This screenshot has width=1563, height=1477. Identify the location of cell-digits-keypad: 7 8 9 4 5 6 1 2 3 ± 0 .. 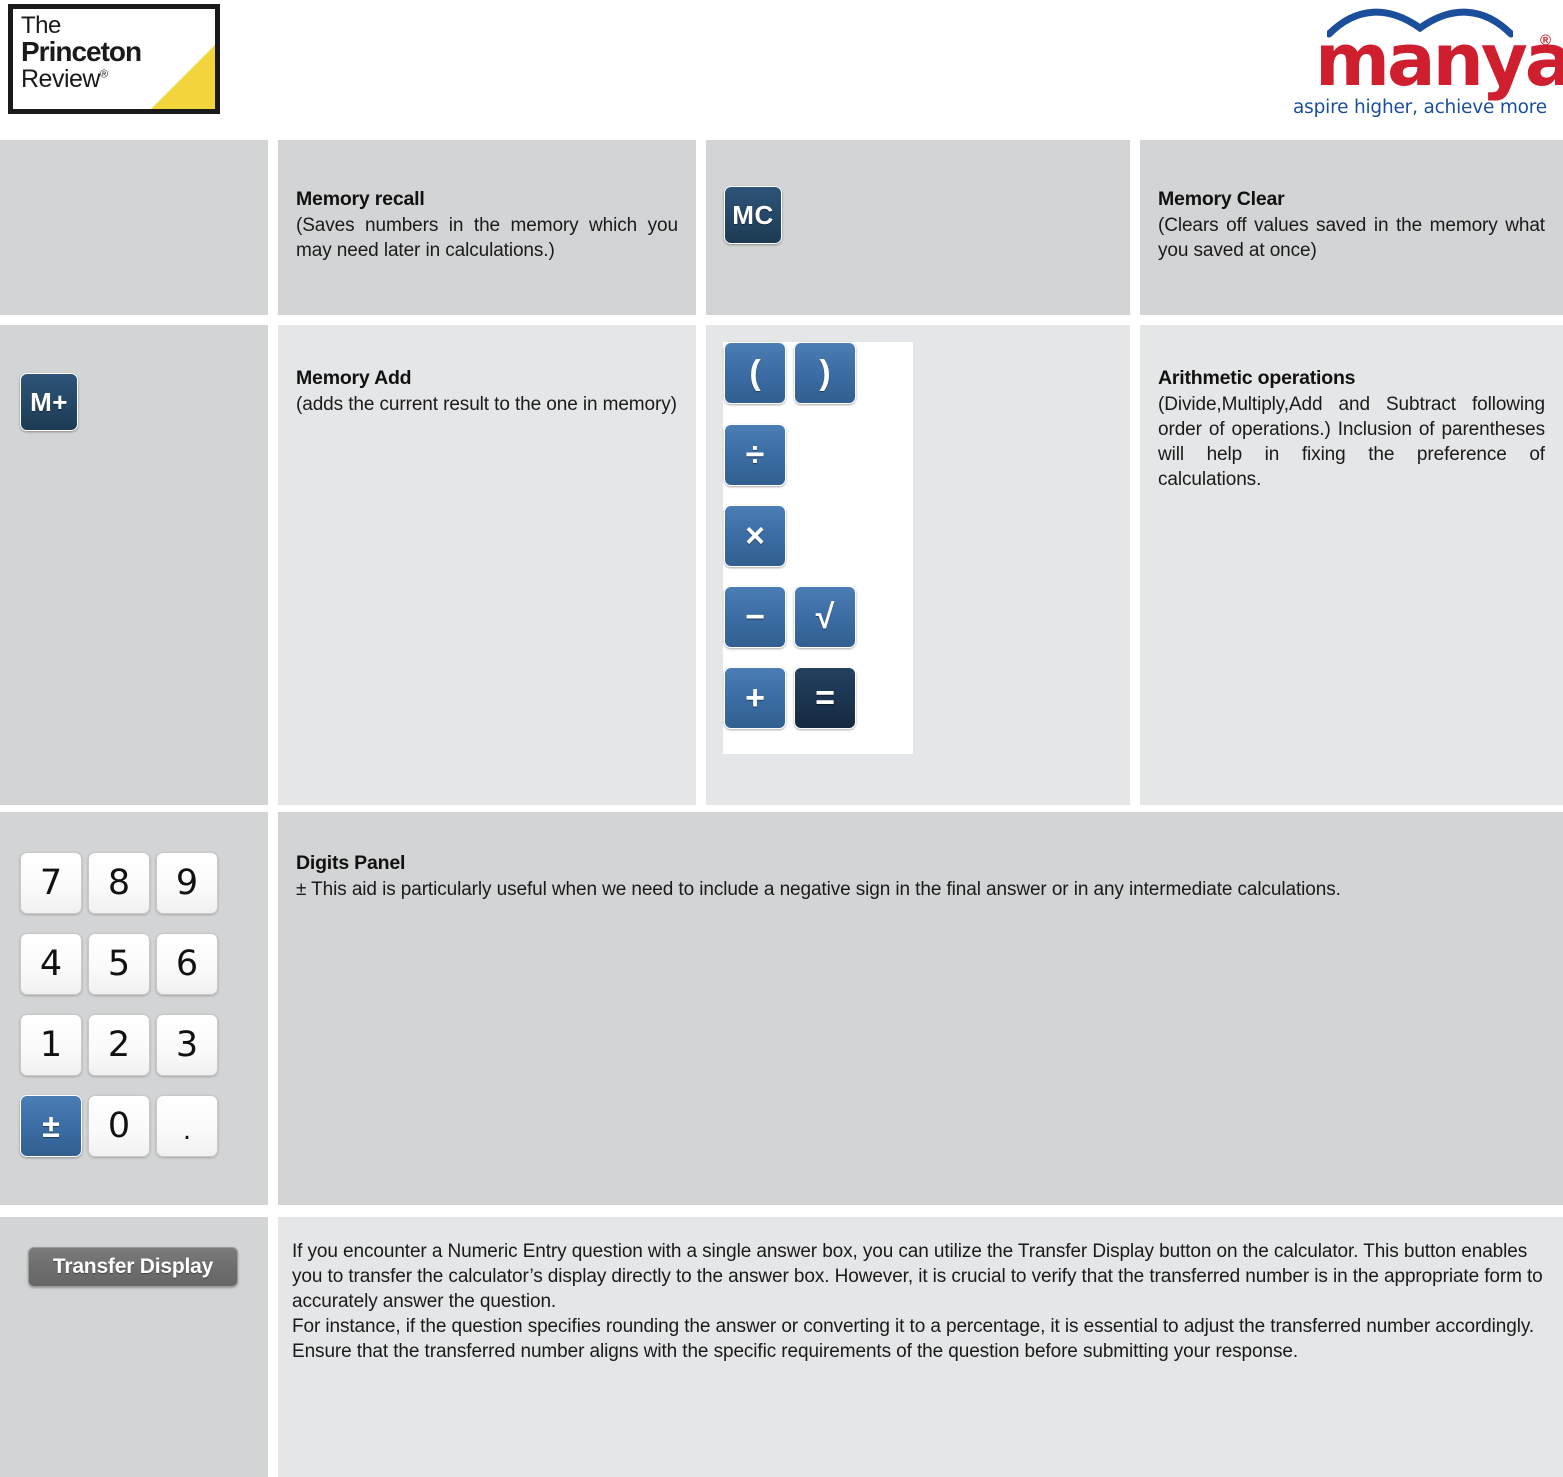
(134, 1008).